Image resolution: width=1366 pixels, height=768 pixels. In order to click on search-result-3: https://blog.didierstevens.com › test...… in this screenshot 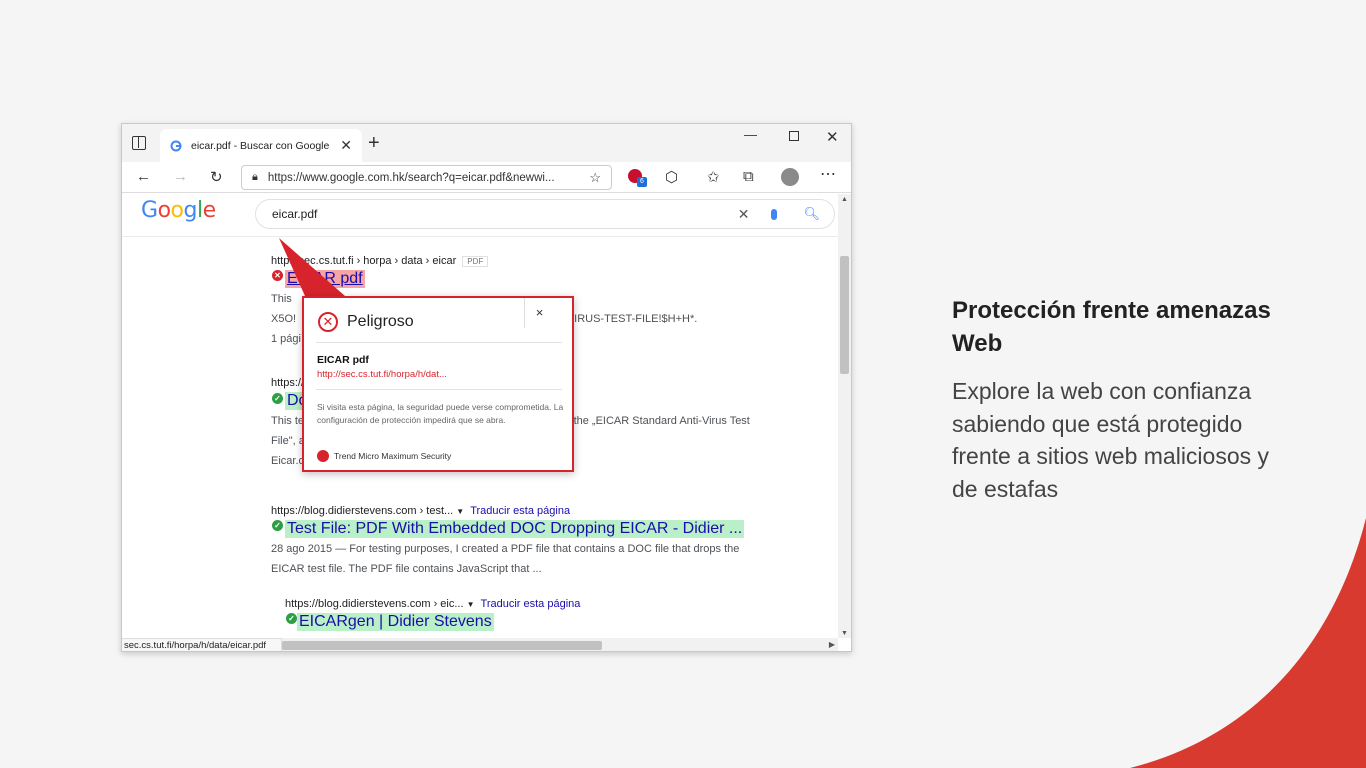, I will do `click(508, 541)`.